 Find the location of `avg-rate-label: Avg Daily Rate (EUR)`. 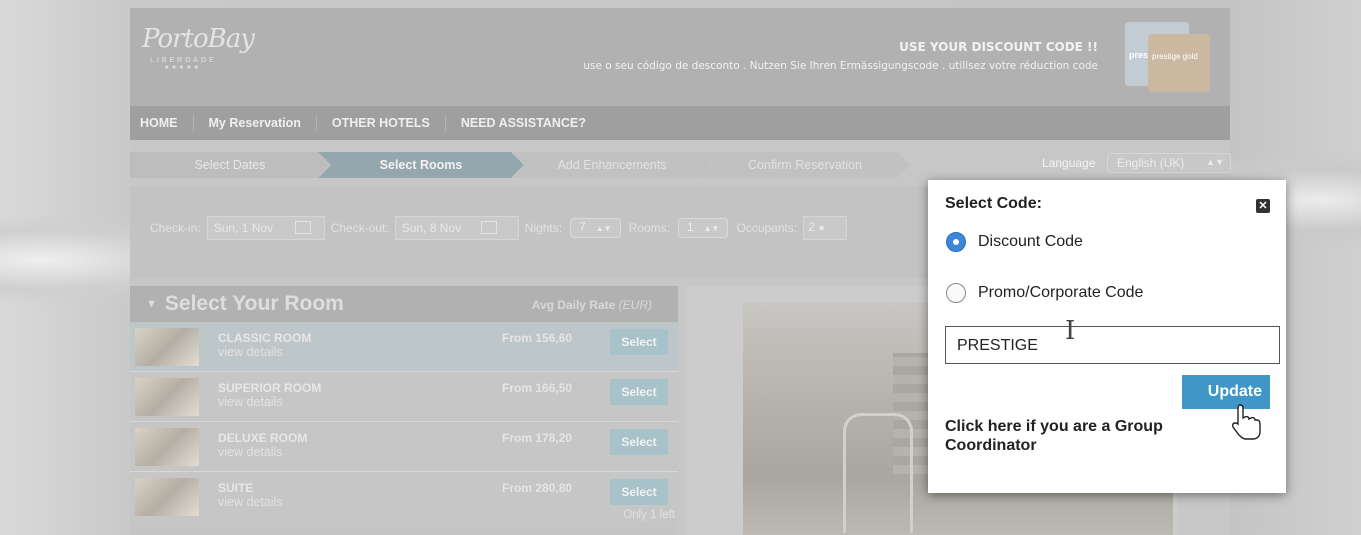

avg-rate-label: Avg Daily Rate (EUR) is located at coordinates (592, 305).